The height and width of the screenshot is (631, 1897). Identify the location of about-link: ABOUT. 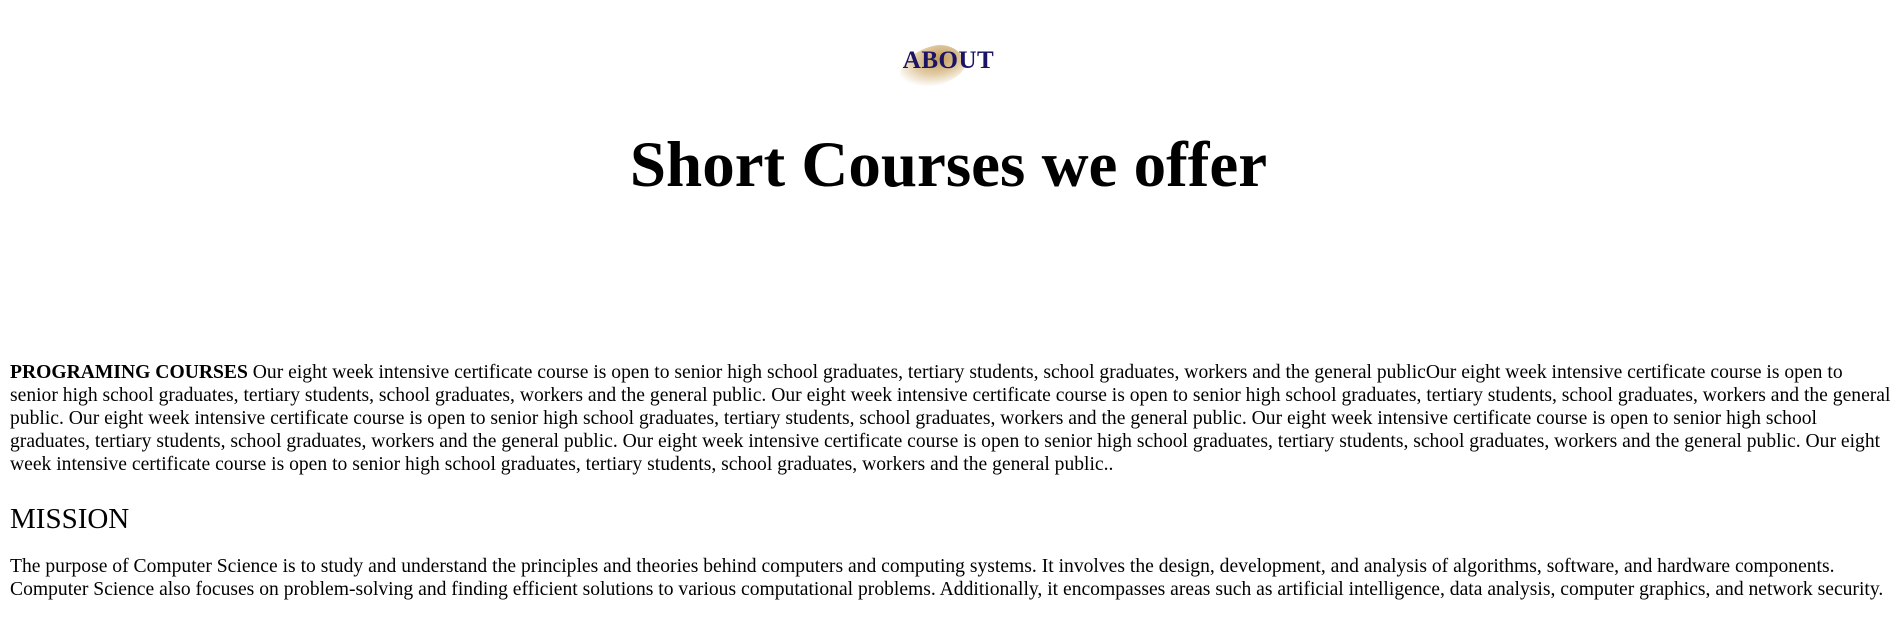
(943, 67).